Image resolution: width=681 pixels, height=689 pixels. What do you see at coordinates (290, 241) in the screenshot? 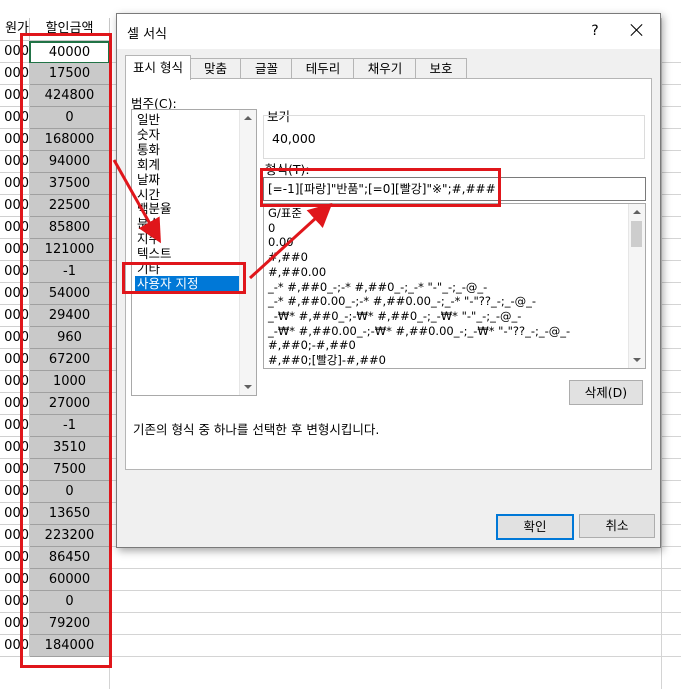
I see `arrow-to-format` at bounding box center [290, 241].